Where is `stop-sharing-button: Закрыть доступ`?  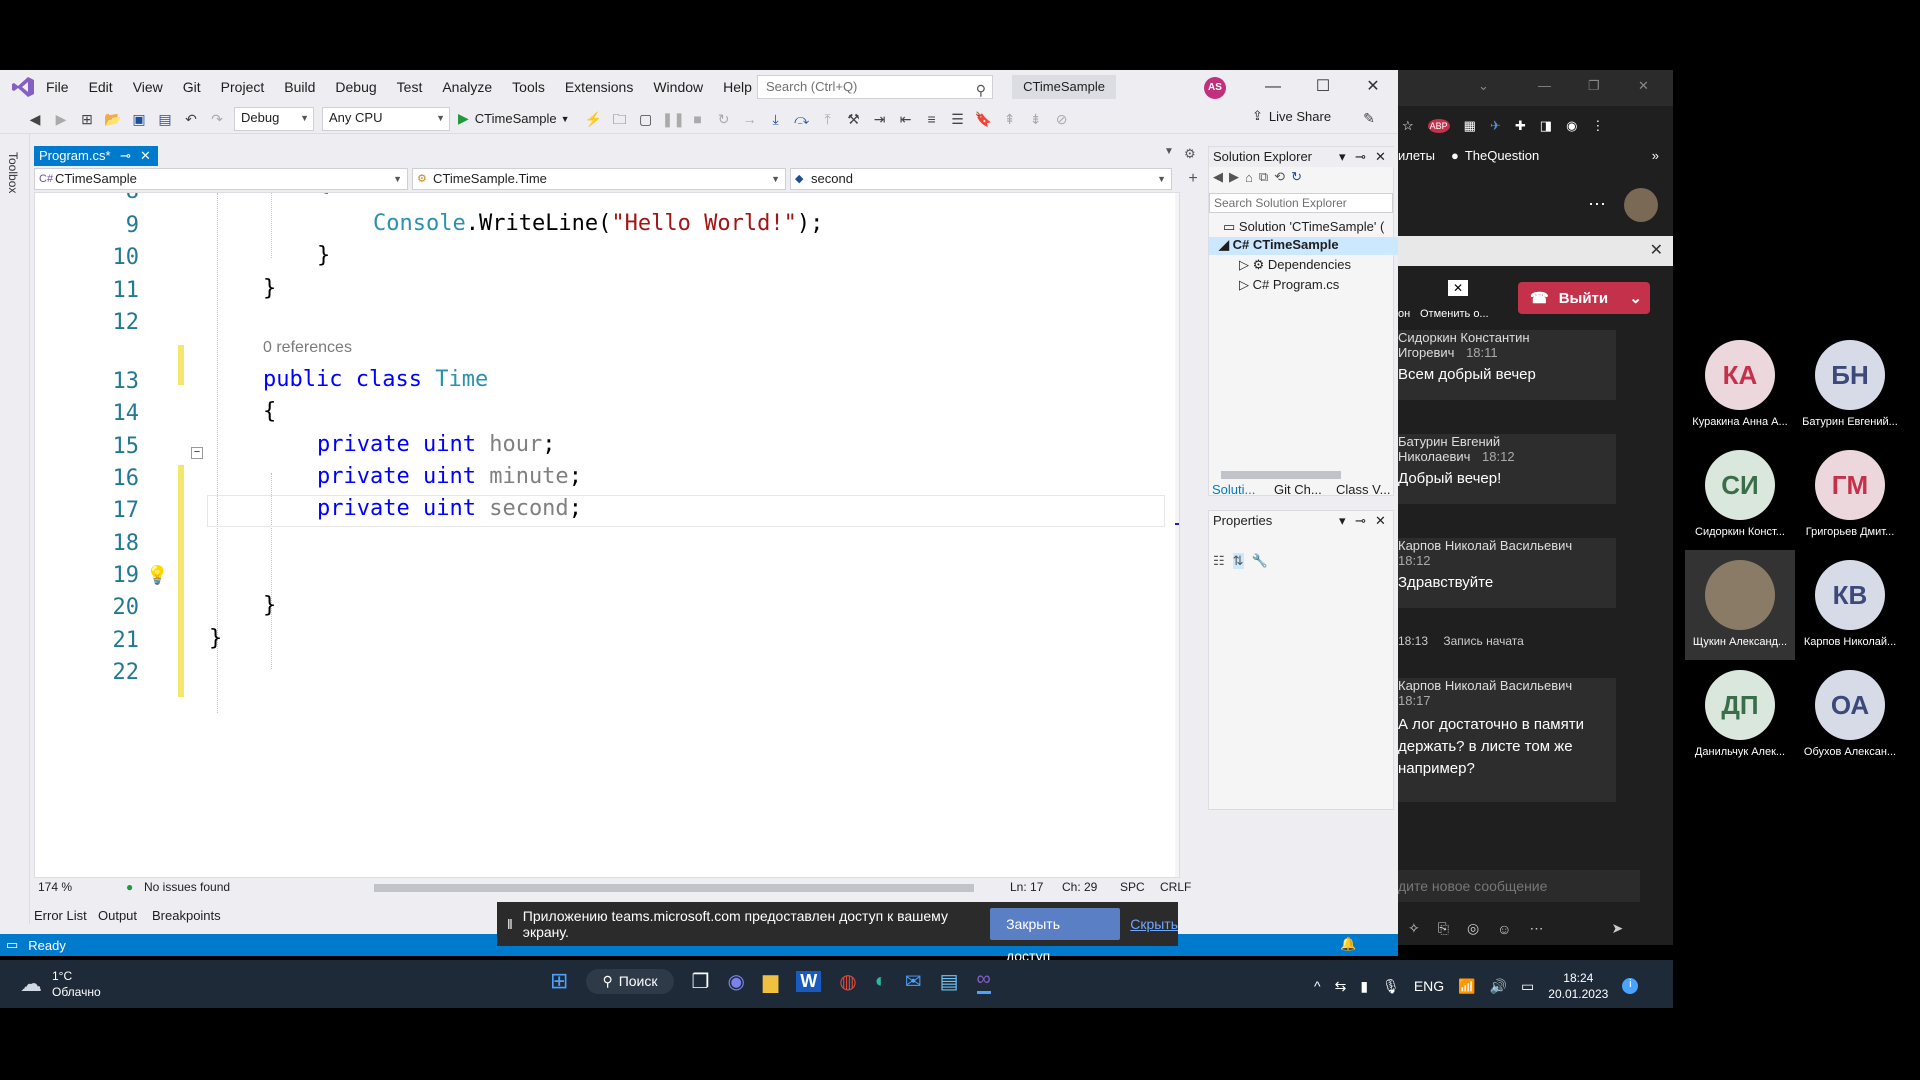
stop-sharing-button: Закрыть доступ is located at coordinates (1055, 936).